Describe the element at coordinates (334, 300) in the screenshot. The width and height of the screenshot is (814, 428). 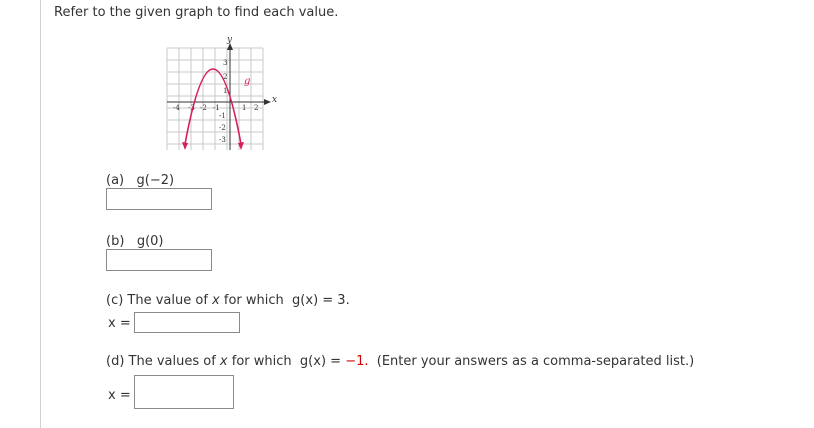
I see `part-c-text: = 3.` at that location.